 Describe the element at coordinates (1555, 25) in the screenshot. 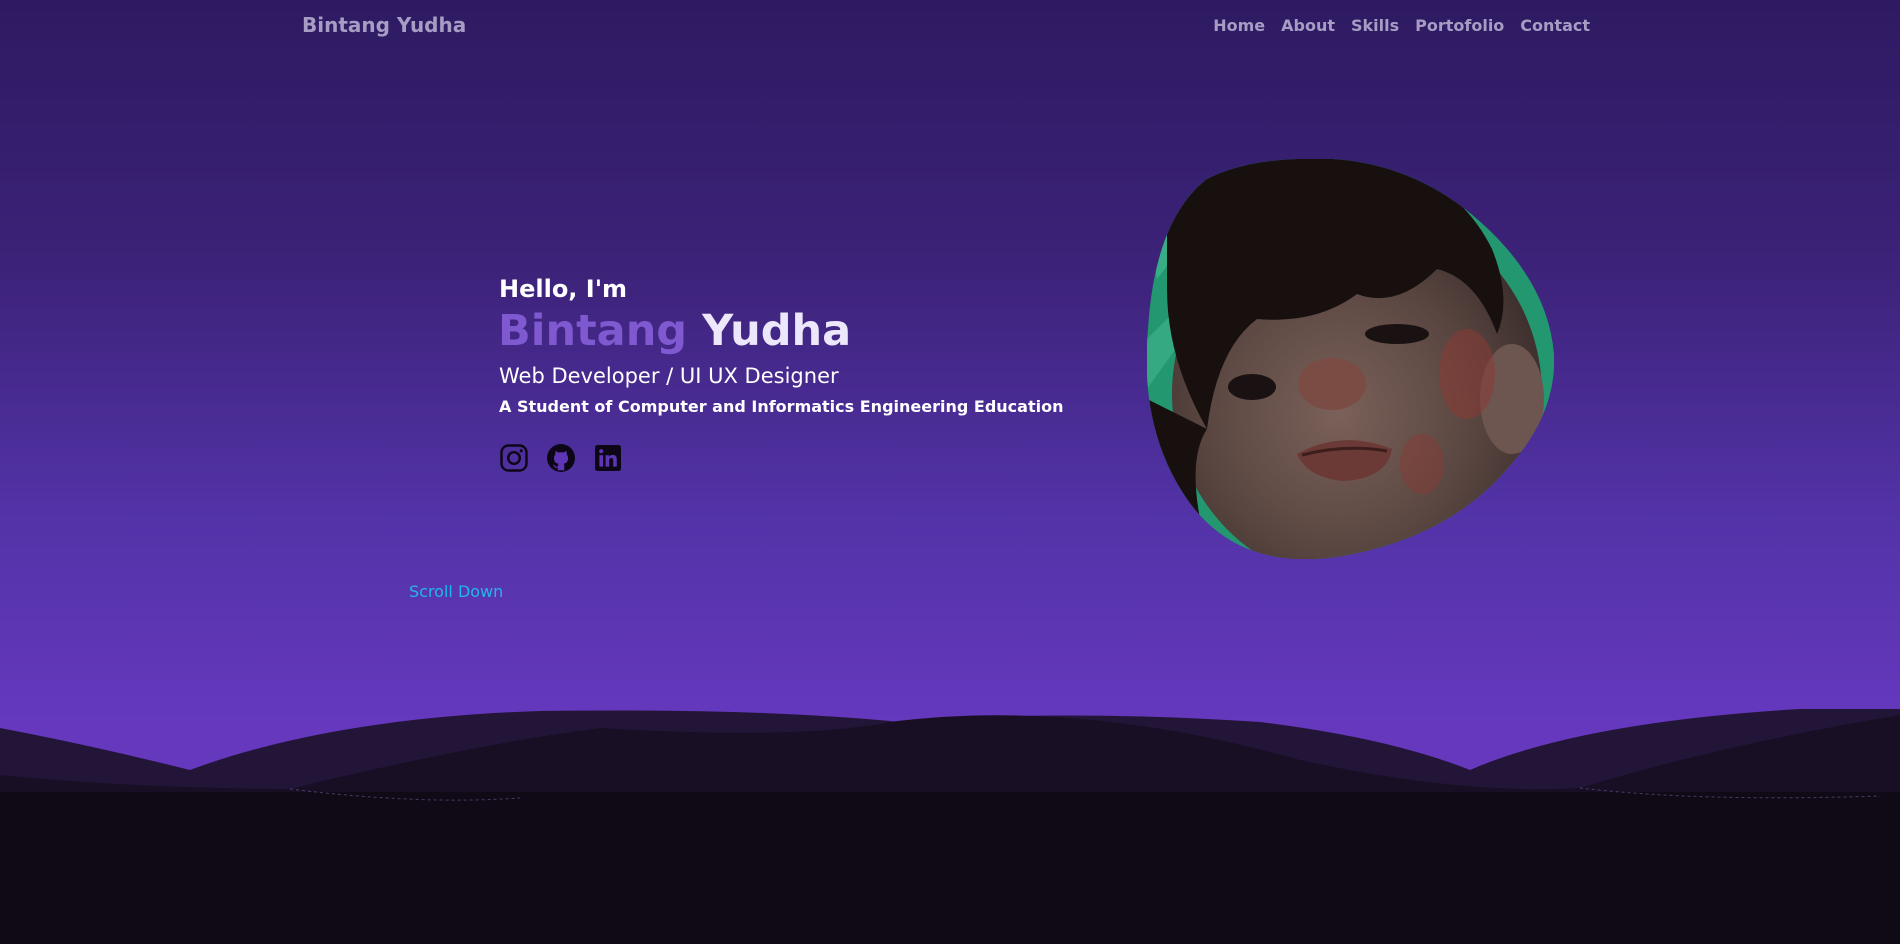

I see `nav-link-contact: Contact` at that location.